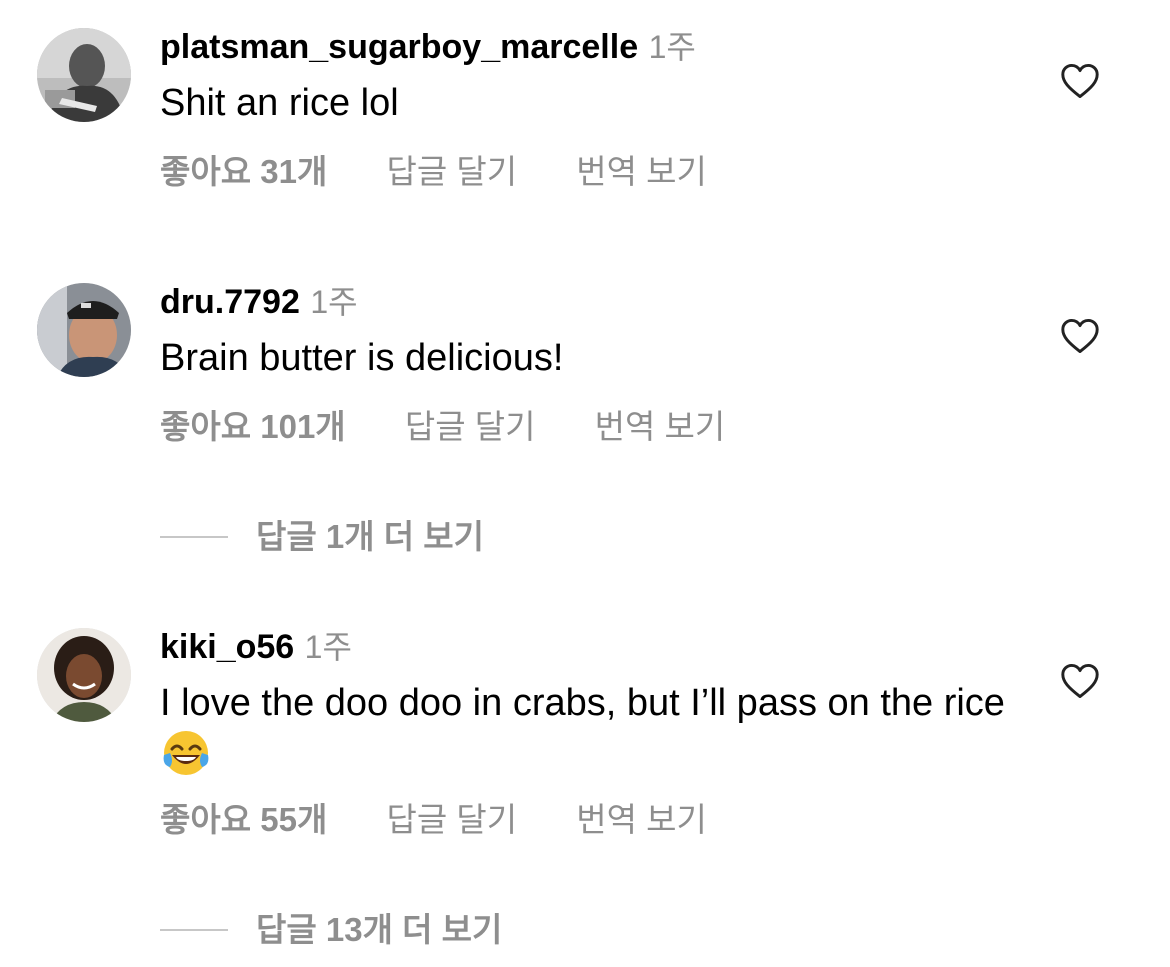  I want to click on view-replies-label: 답글 13개 더 보기, so click(379, 929).